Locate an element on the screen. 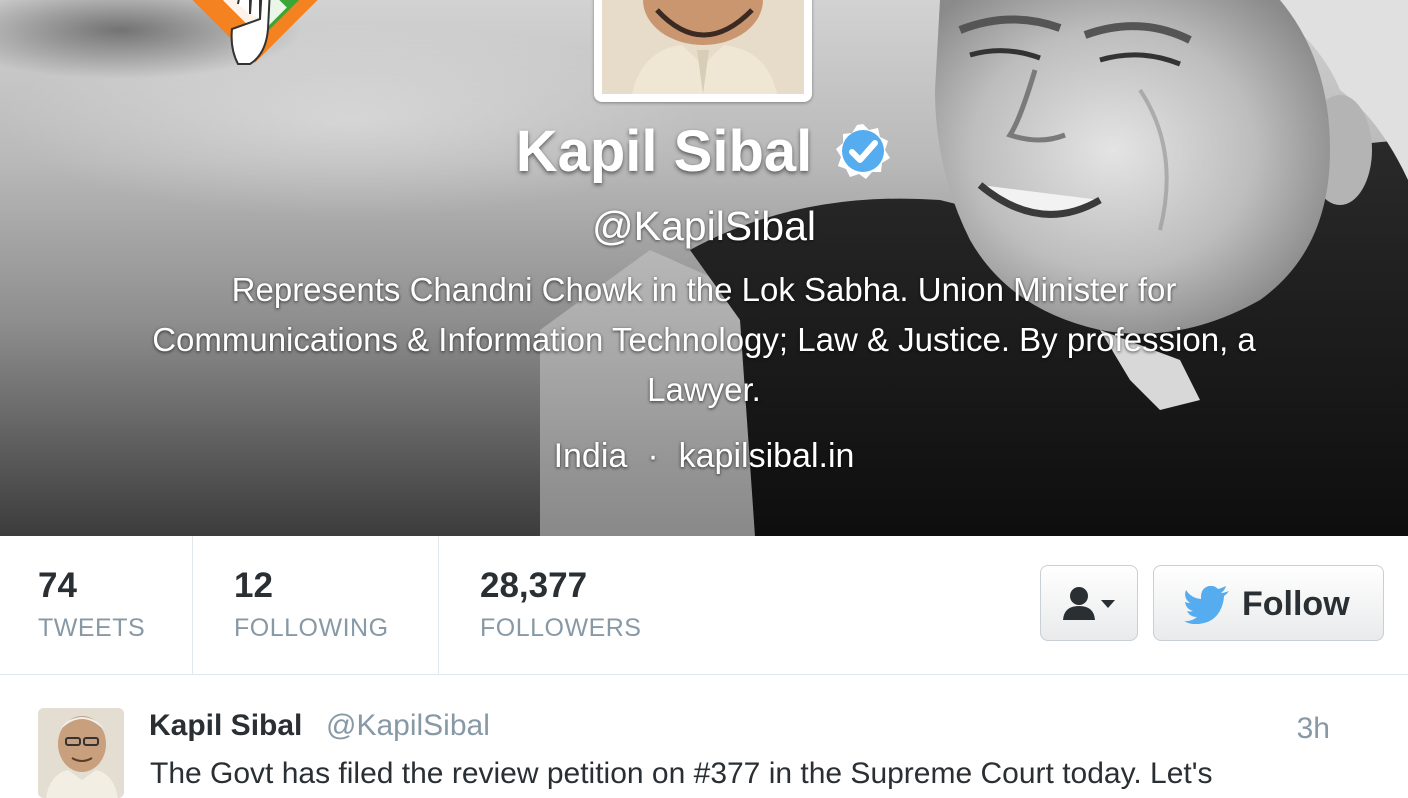 This screenshot has width=1408, height=798. tweet-author-handle: @KapilSibal is located at coordinates (408, 726).